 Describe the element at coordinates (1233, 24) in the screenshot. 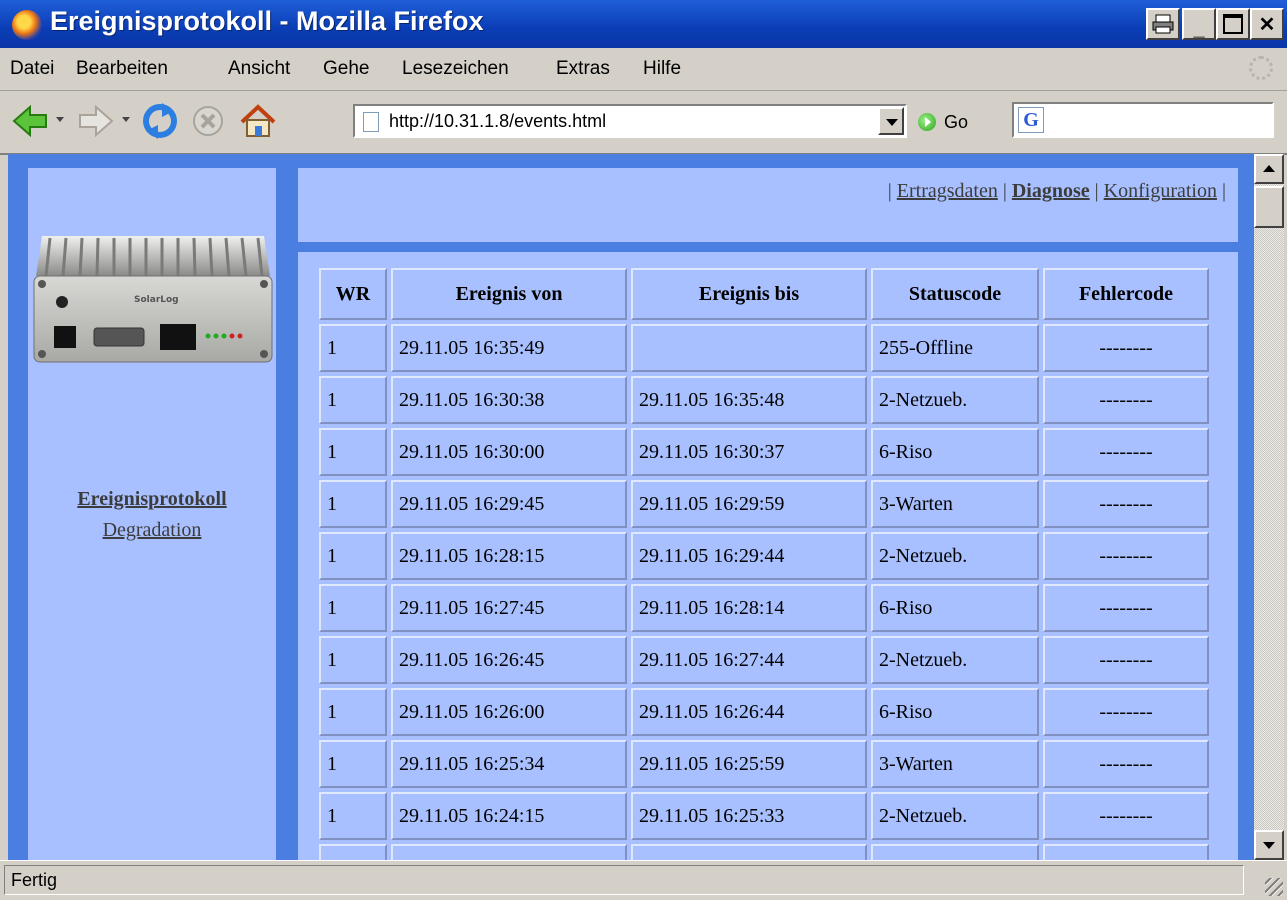

I see `maximize-button` at that location.